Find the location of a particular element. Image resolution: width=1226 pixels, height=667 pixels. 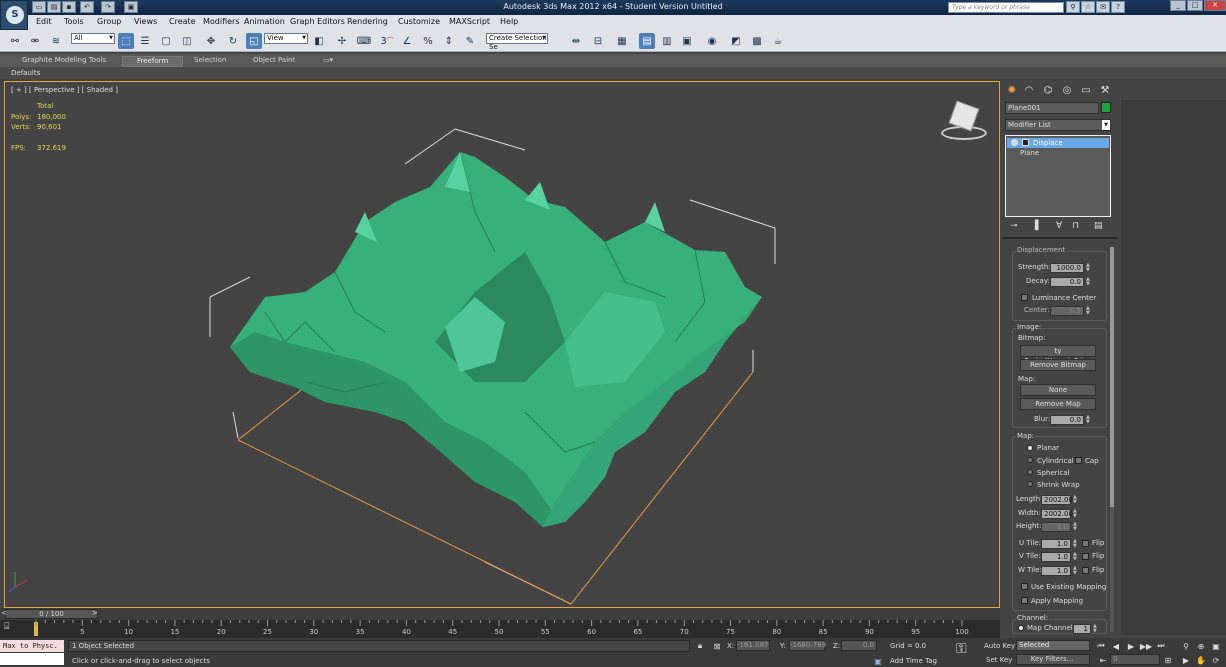

modifier-list-dropdown: Modifier List is located at coordinates (1058, 125).